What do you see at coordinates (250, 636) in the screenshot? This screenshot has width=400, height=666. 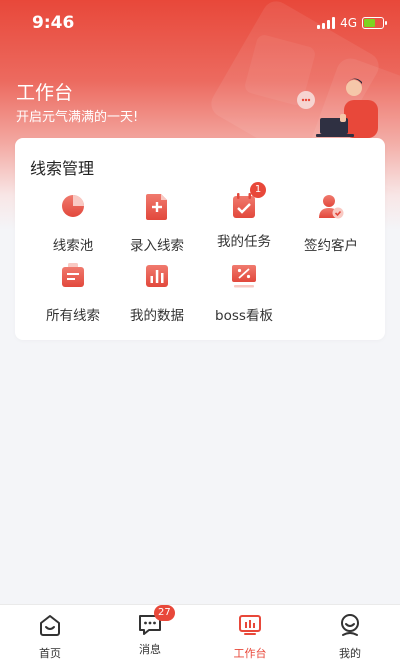 I see `tab-workbench: 工作台` at bounding box center [250, 636].